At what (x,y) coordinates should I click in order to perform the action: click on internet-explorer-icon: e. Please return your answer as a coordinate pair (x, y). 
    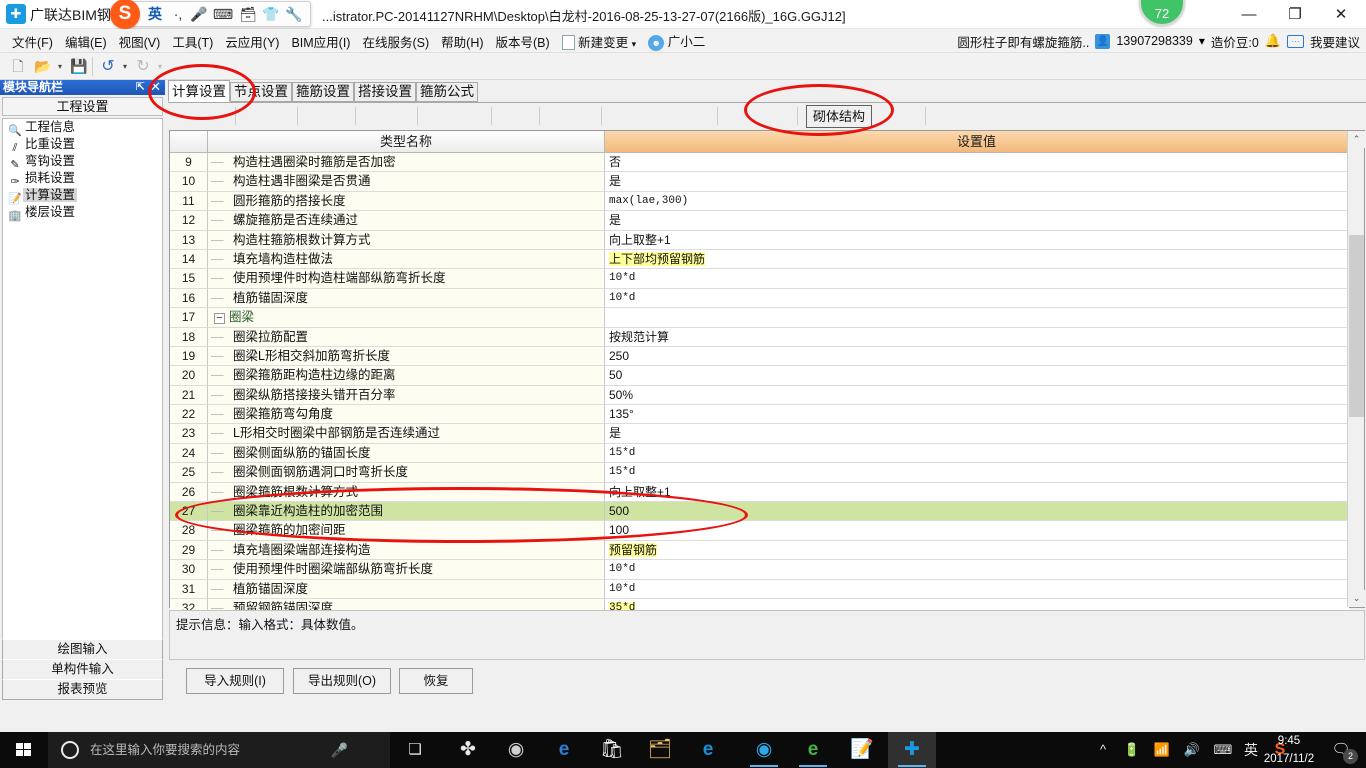
    Looking at the image, I should click on (708, 750).